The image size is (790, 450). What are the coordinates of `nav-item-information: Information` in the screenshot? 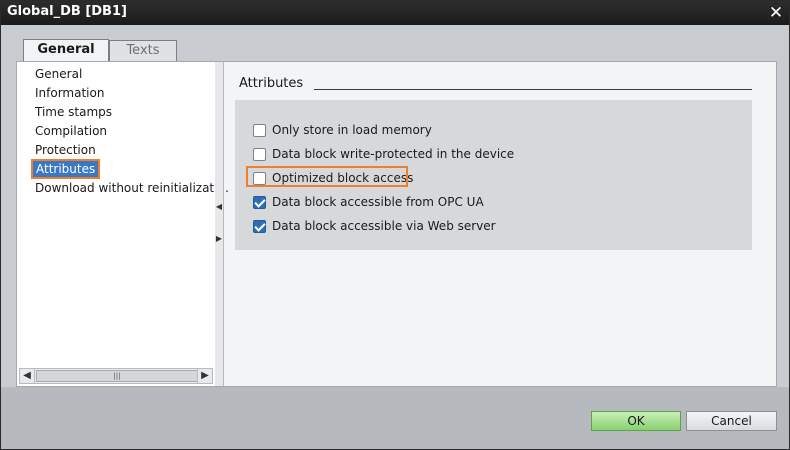 It's located at (69, 93).